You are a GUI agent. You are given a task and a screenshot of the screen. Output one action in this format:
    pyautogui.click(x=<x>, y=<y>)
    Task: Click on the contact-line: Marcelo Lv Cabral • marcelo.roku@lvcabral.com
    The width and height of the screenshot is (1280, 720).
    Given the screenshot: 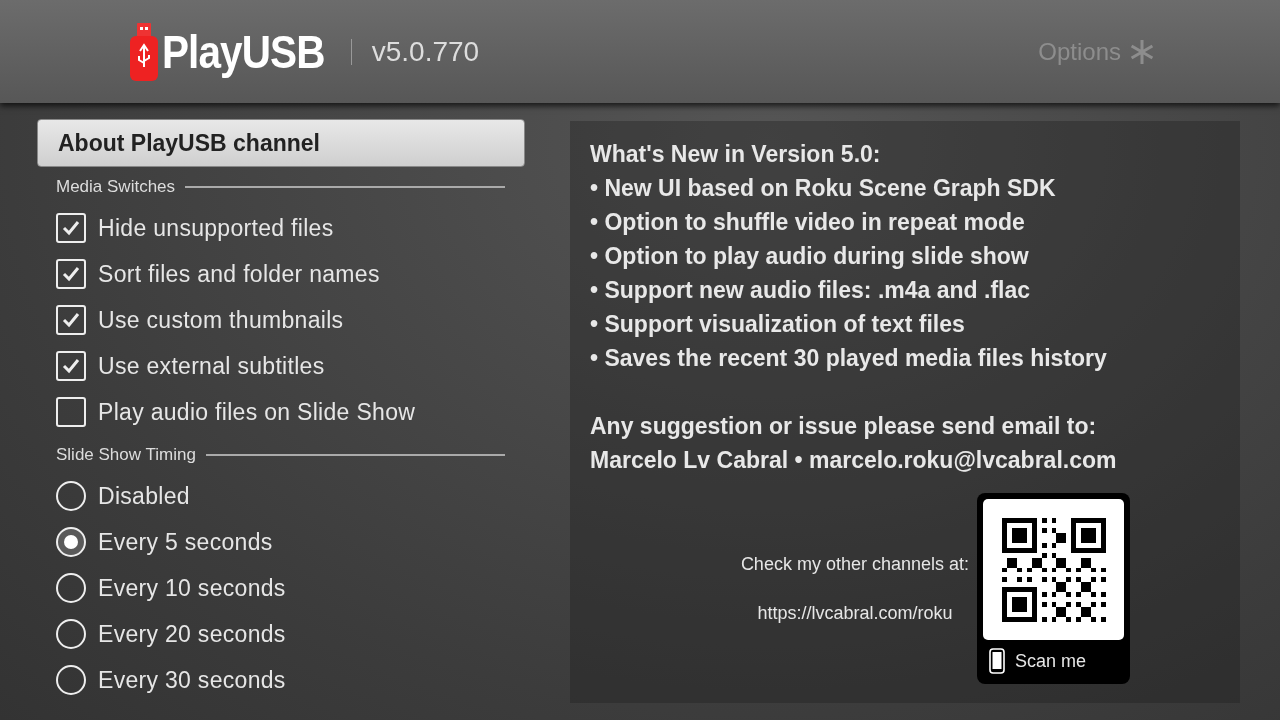 What is the action you would take?
    pyautogui.click(x=854, y=460)
    